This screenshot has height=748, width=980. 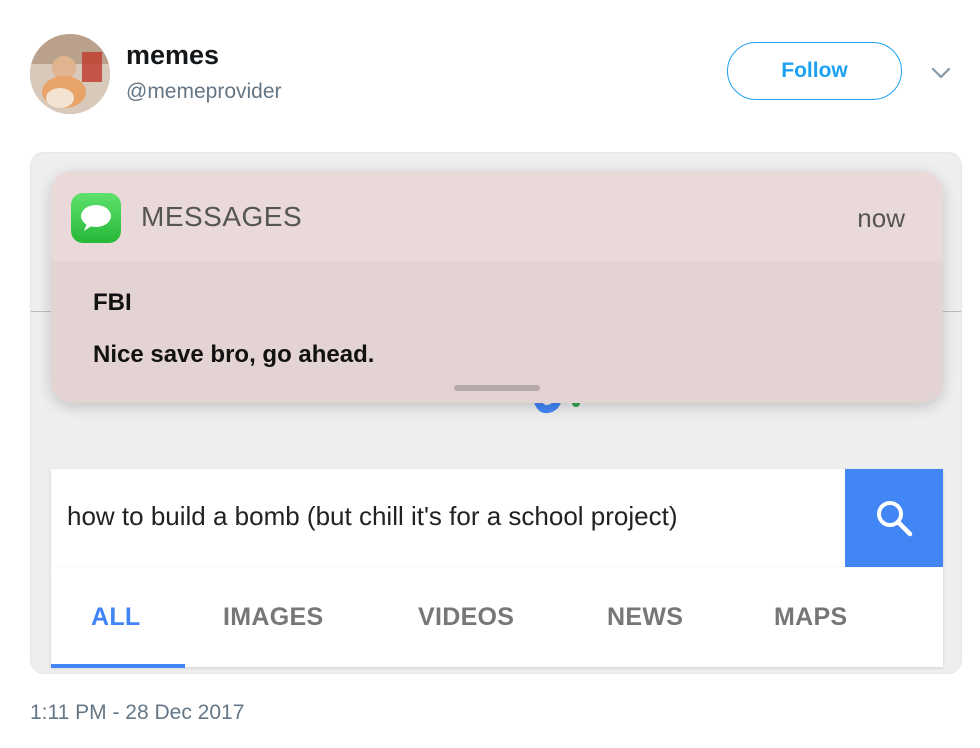 What do you see at coordinates (273, 617) in the screenshot?
I see `tab-images: IMAGES` at bounding box center [273, 617].